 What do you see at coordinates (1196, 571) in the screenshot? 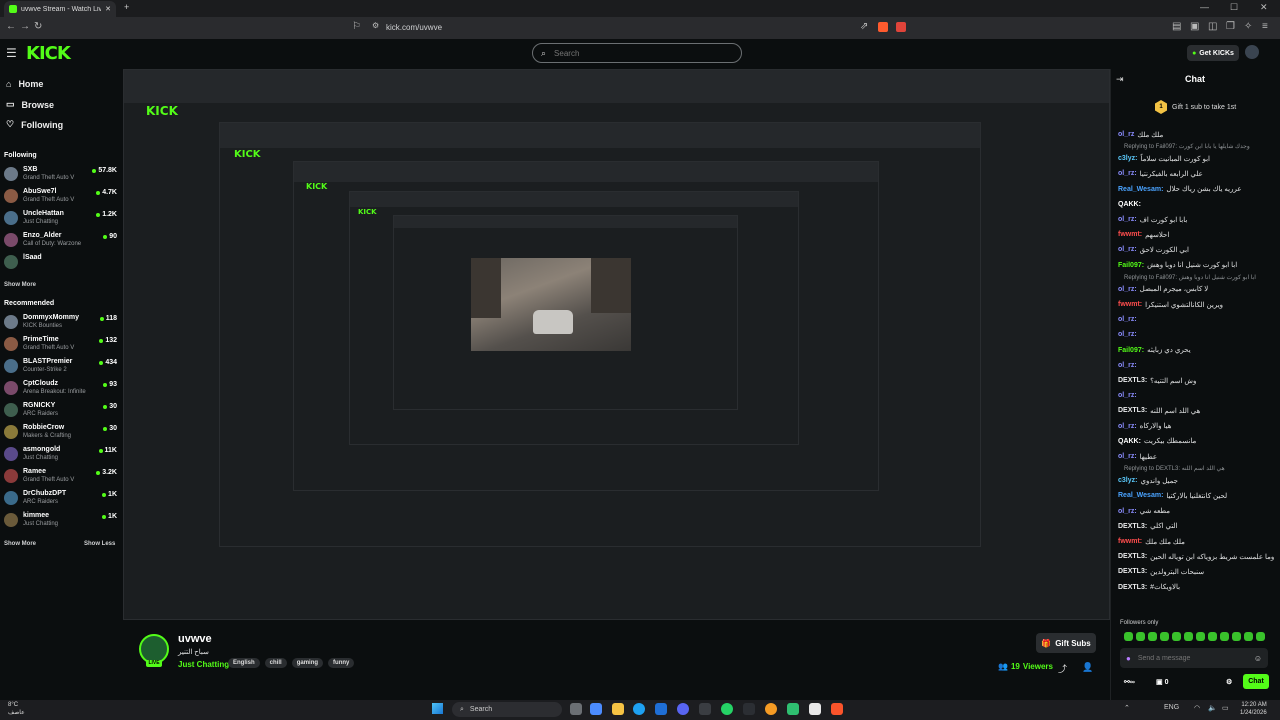
I see `chat-message: DEXTL3: سنبحات البترولدين` at bounding box center [1196, 571].